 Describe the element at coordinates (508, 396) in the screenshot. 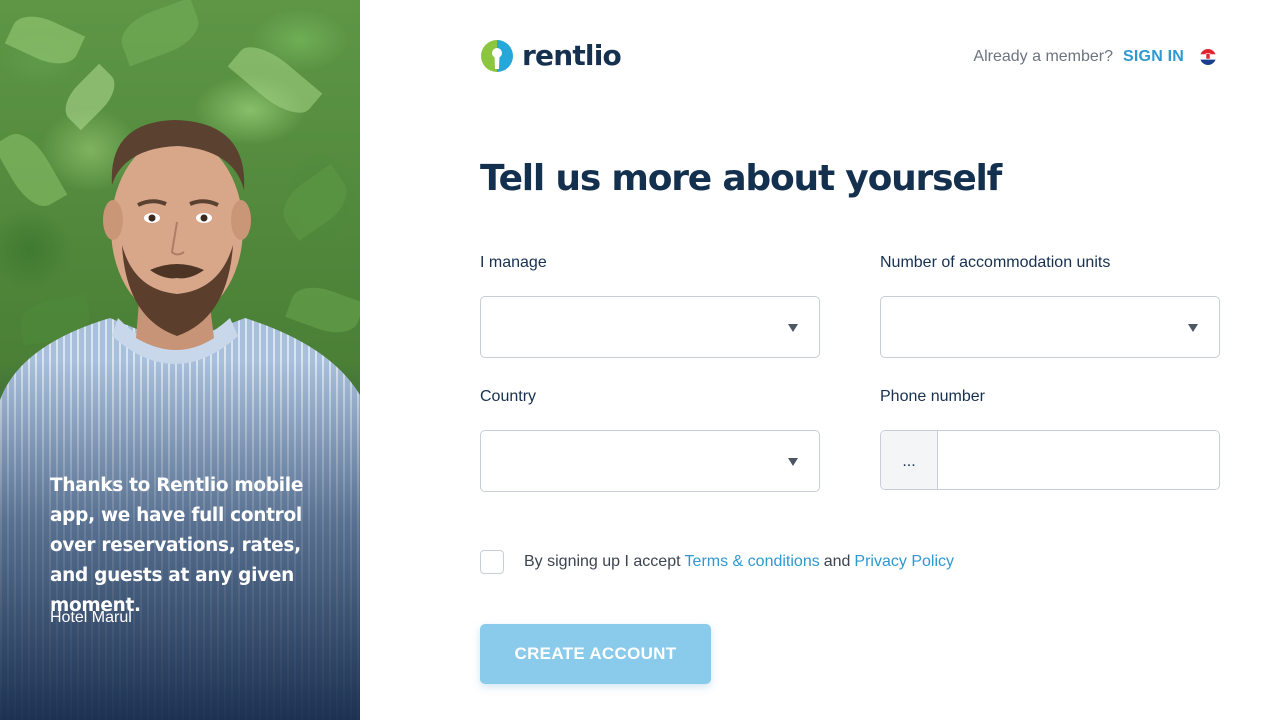

I see `country-label: Country` at that location.